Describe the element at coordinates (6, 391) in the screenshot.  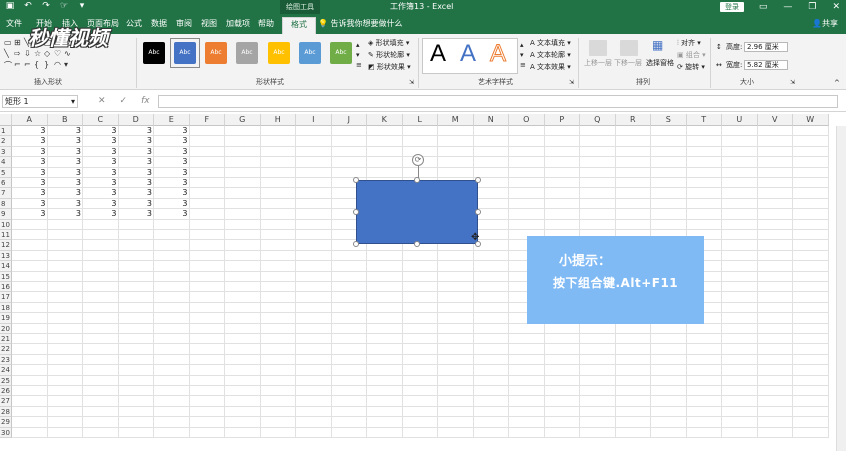
I see `row-header: 26` at that location.